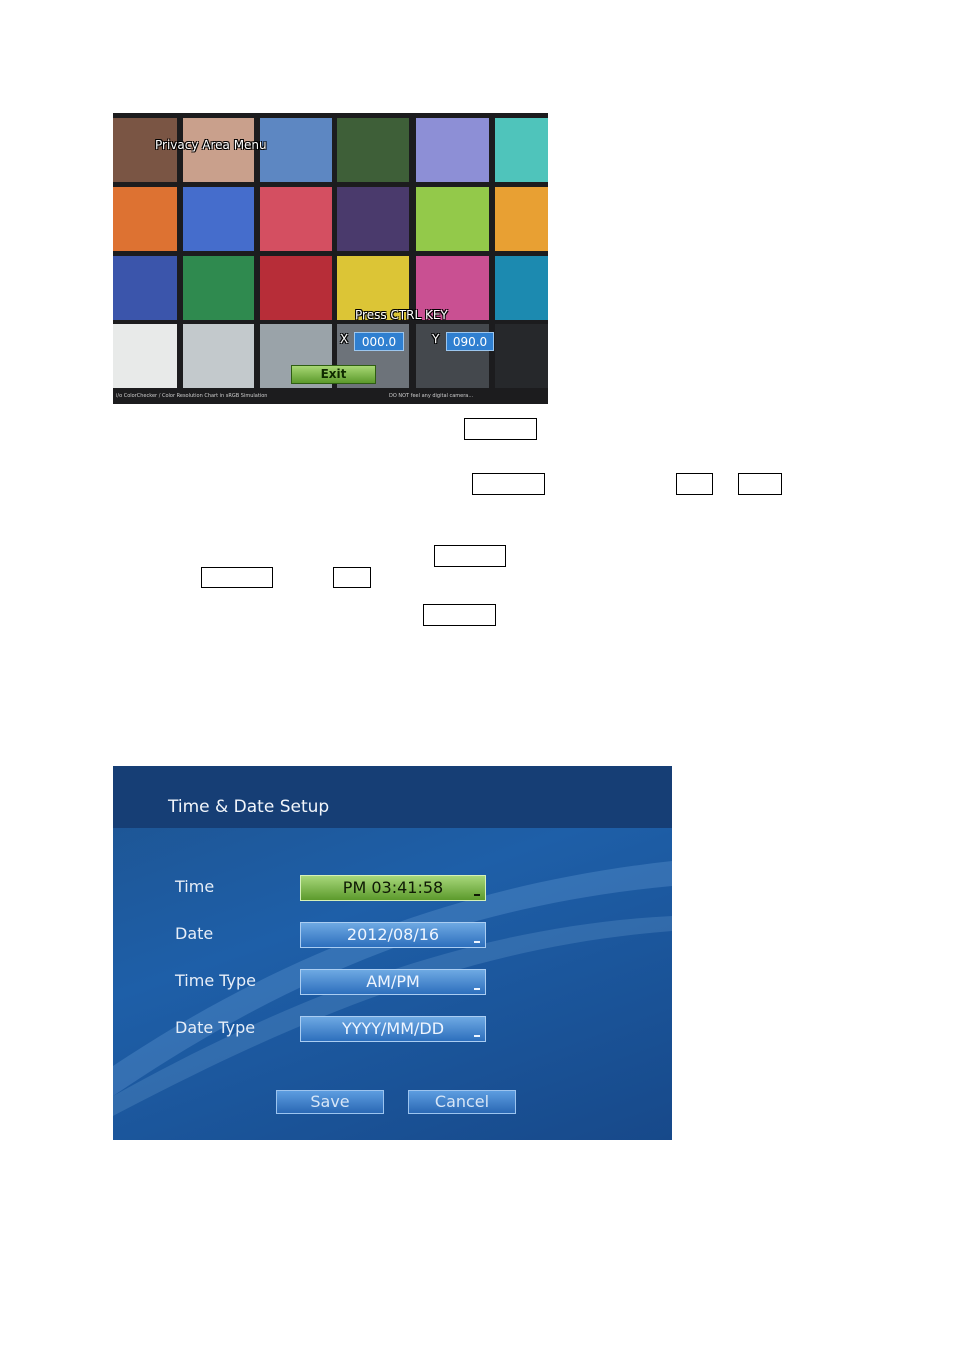 The image size is (954, 1350). What do you see at coordinates (392, 797) in the screenshot?
I see `header-bar: Time & Date Setup` at bounding box center [392, 797].